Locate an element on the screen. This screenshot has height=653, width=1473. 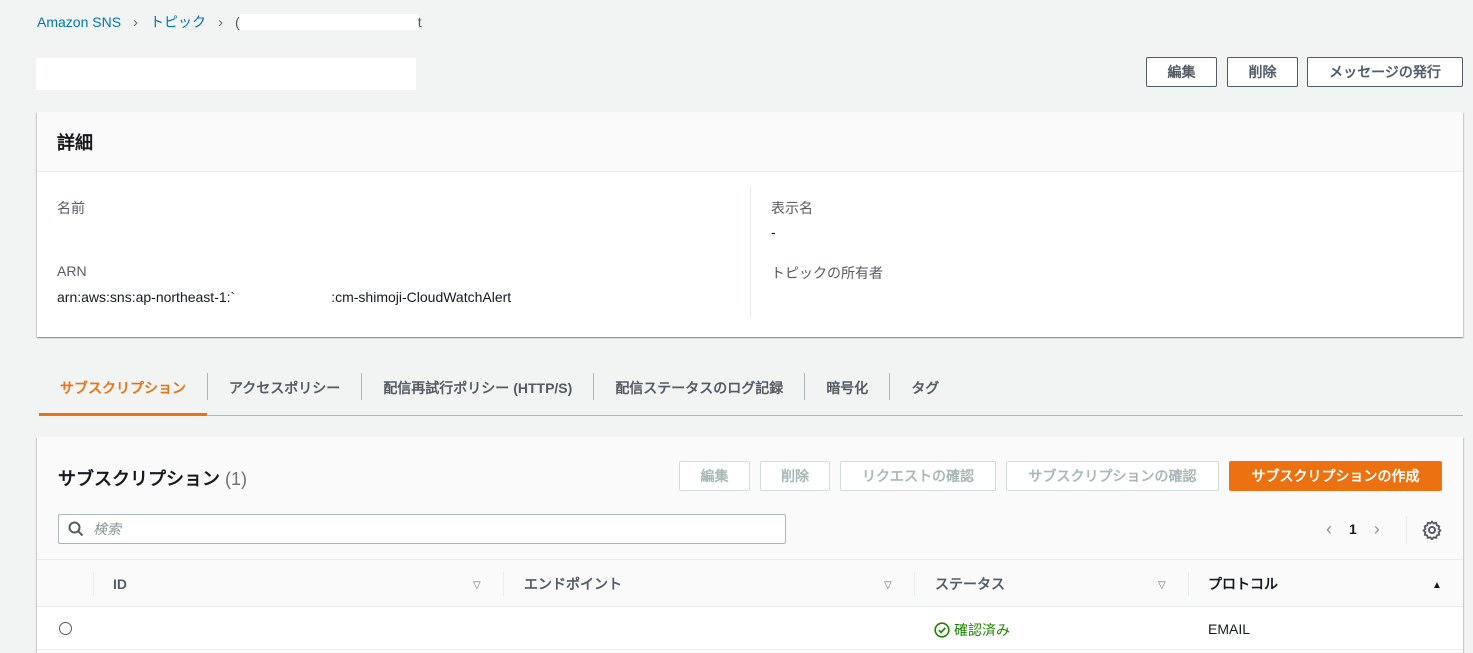
confirm-subscription-button: サブスクリプションの確認 is located at coordinates (1112, 476).